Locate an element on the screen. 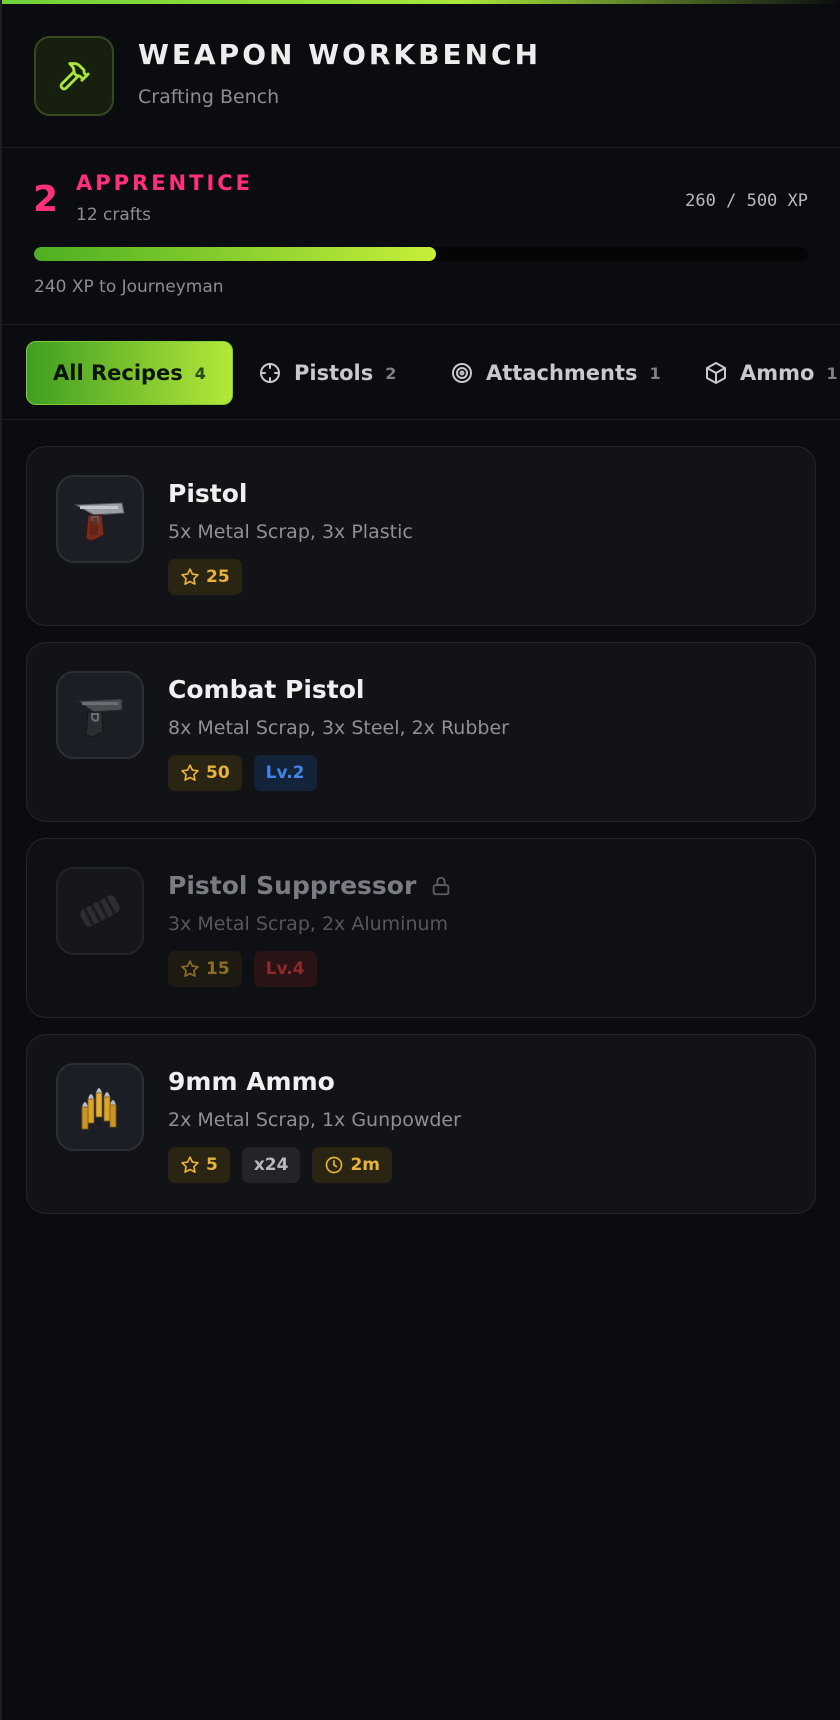  recipe-title: Combat Pistol is located at coordinates (266, 689).